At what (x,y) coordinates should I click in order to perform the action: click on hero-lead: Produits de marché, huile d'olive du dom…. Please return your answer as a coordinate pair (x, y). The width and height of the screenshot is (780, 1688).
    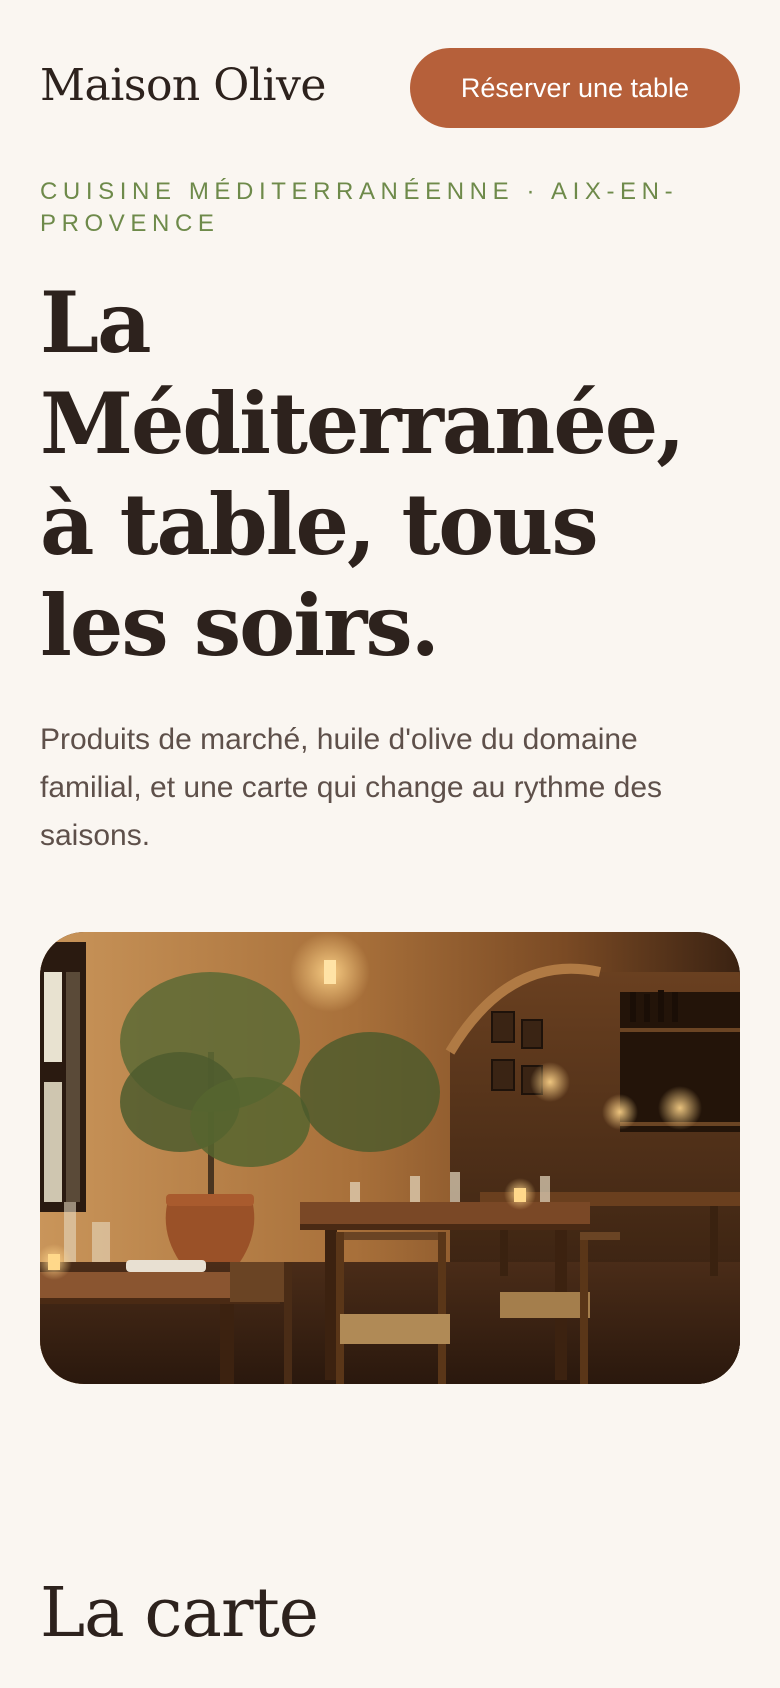
    Looking at the image, I should click on (351, 787).